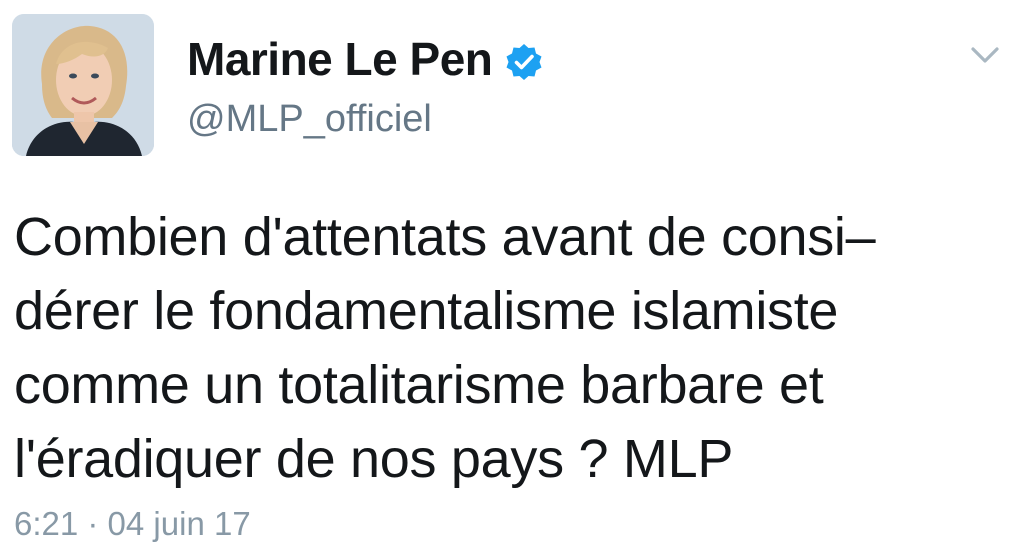 The width and height of the screenshot is (1026, 555). Describe the element at coordinates (426, 311) in the screenshot. I see `tweet-text-line: dérer le fondamentalisme islamiste` at that location.